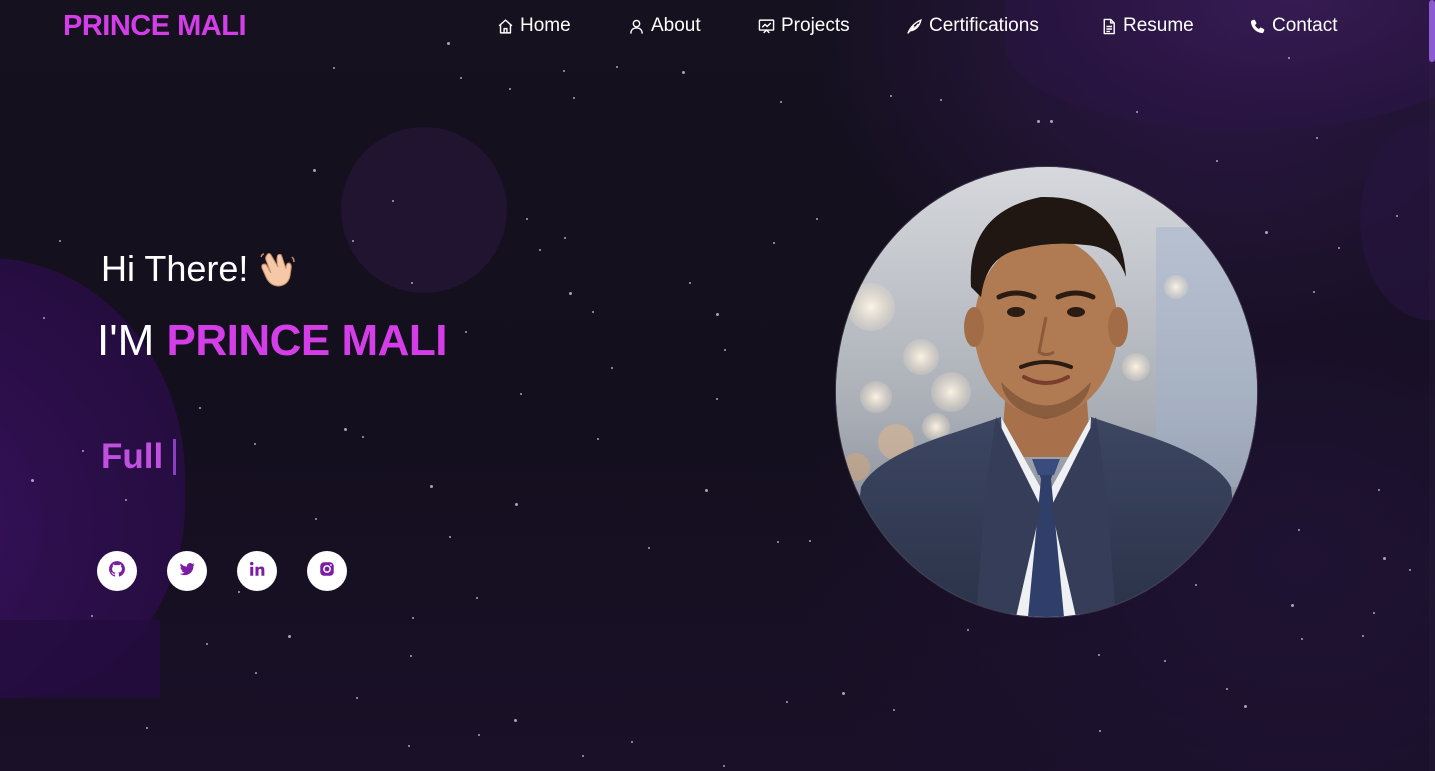 This screenshot has width=1435, height=771. I want to click on linkedin-button, so click(257, 571).